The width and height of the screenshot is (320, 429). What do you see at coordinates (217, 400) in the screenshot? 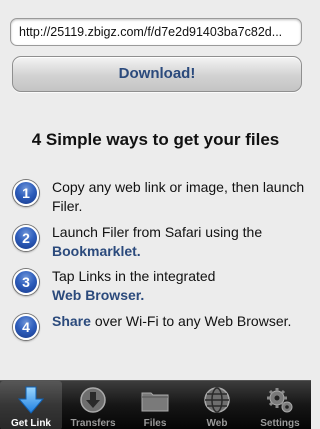
I see `globe-icon` at bounding box center [217, 400].